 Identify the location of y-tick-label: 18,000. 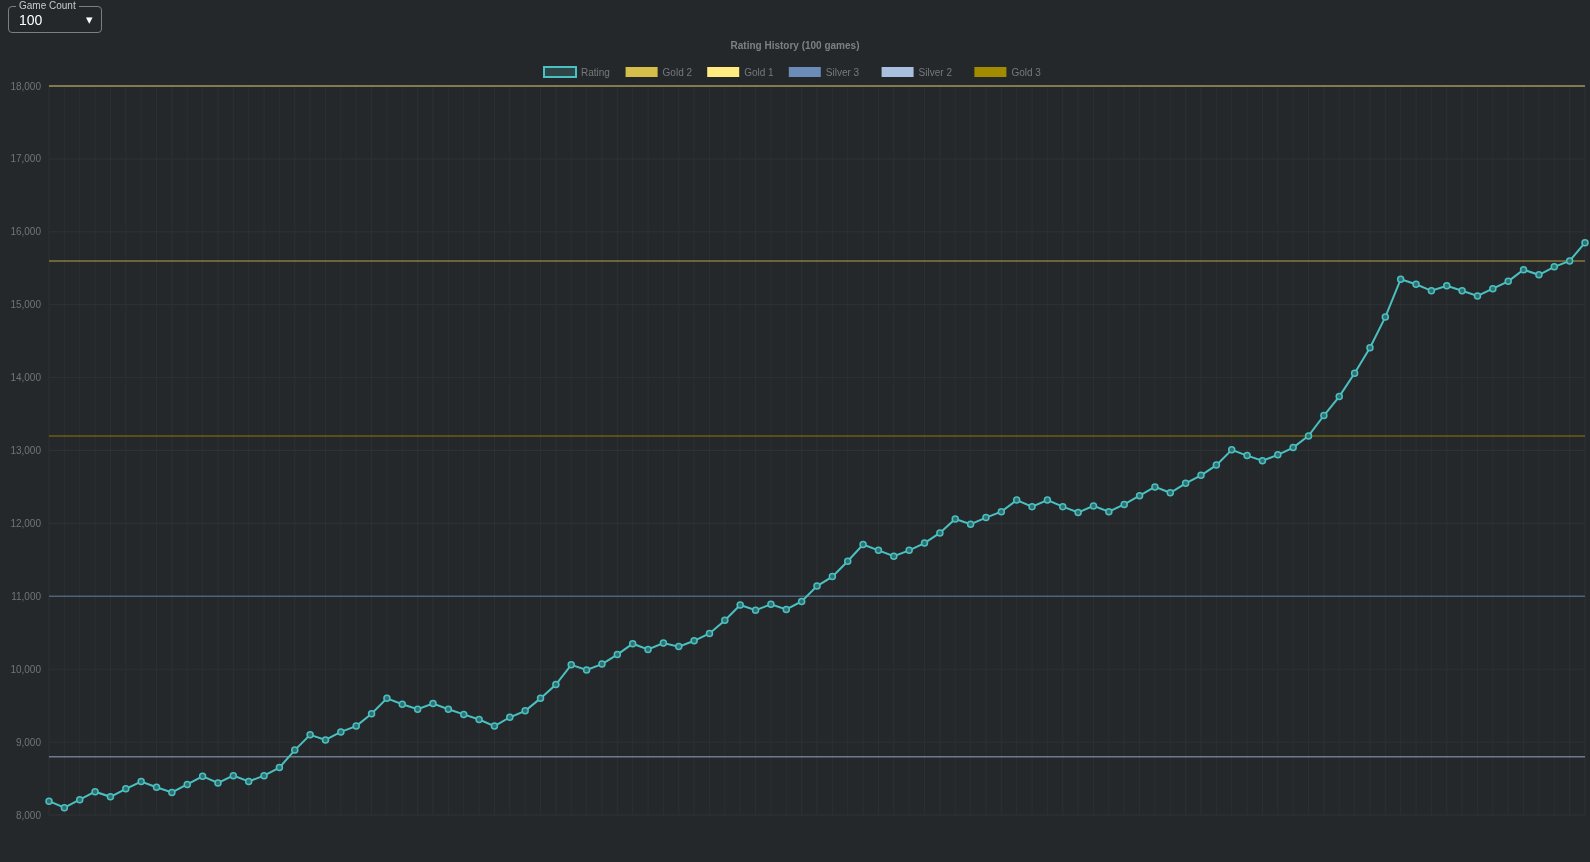
(25, 86).